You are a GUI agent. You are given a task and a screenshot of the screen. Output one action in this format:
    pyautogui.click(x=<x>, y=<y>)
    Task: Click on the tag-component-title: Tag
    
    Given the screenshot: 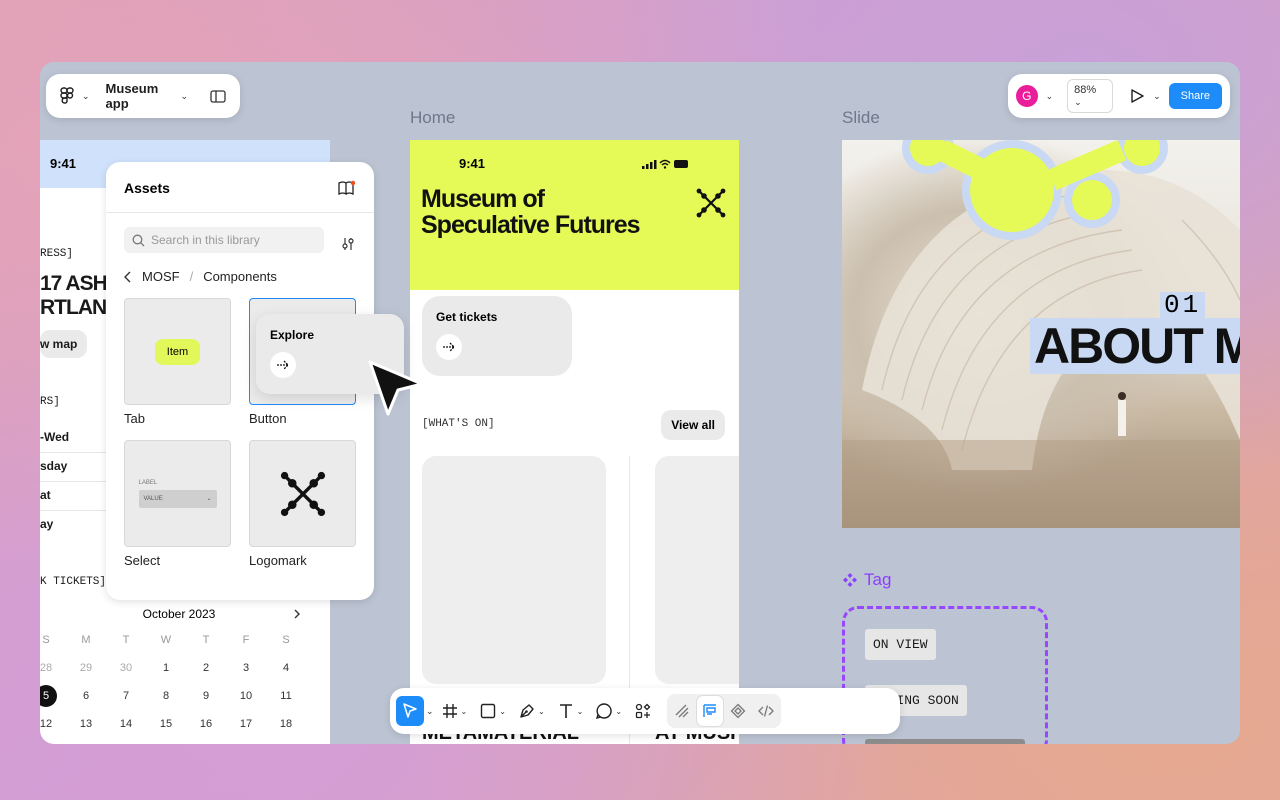 What is the action you would take?
    pyautogui.click(x=866, y=580)
    